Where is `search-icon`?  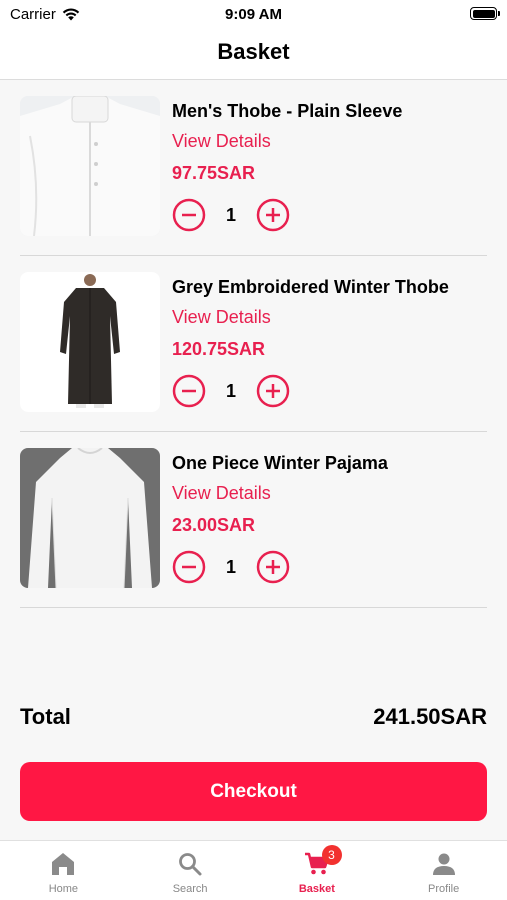 search-icon is located at coordinates (190, 864).